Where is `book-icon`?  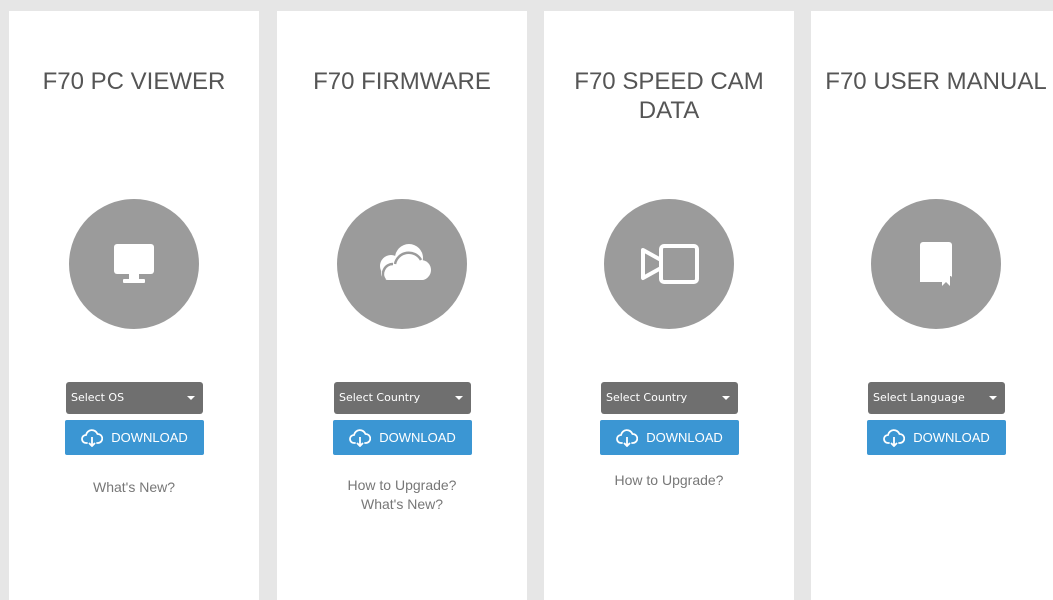 book-icon is located at coordinates (936, 264).